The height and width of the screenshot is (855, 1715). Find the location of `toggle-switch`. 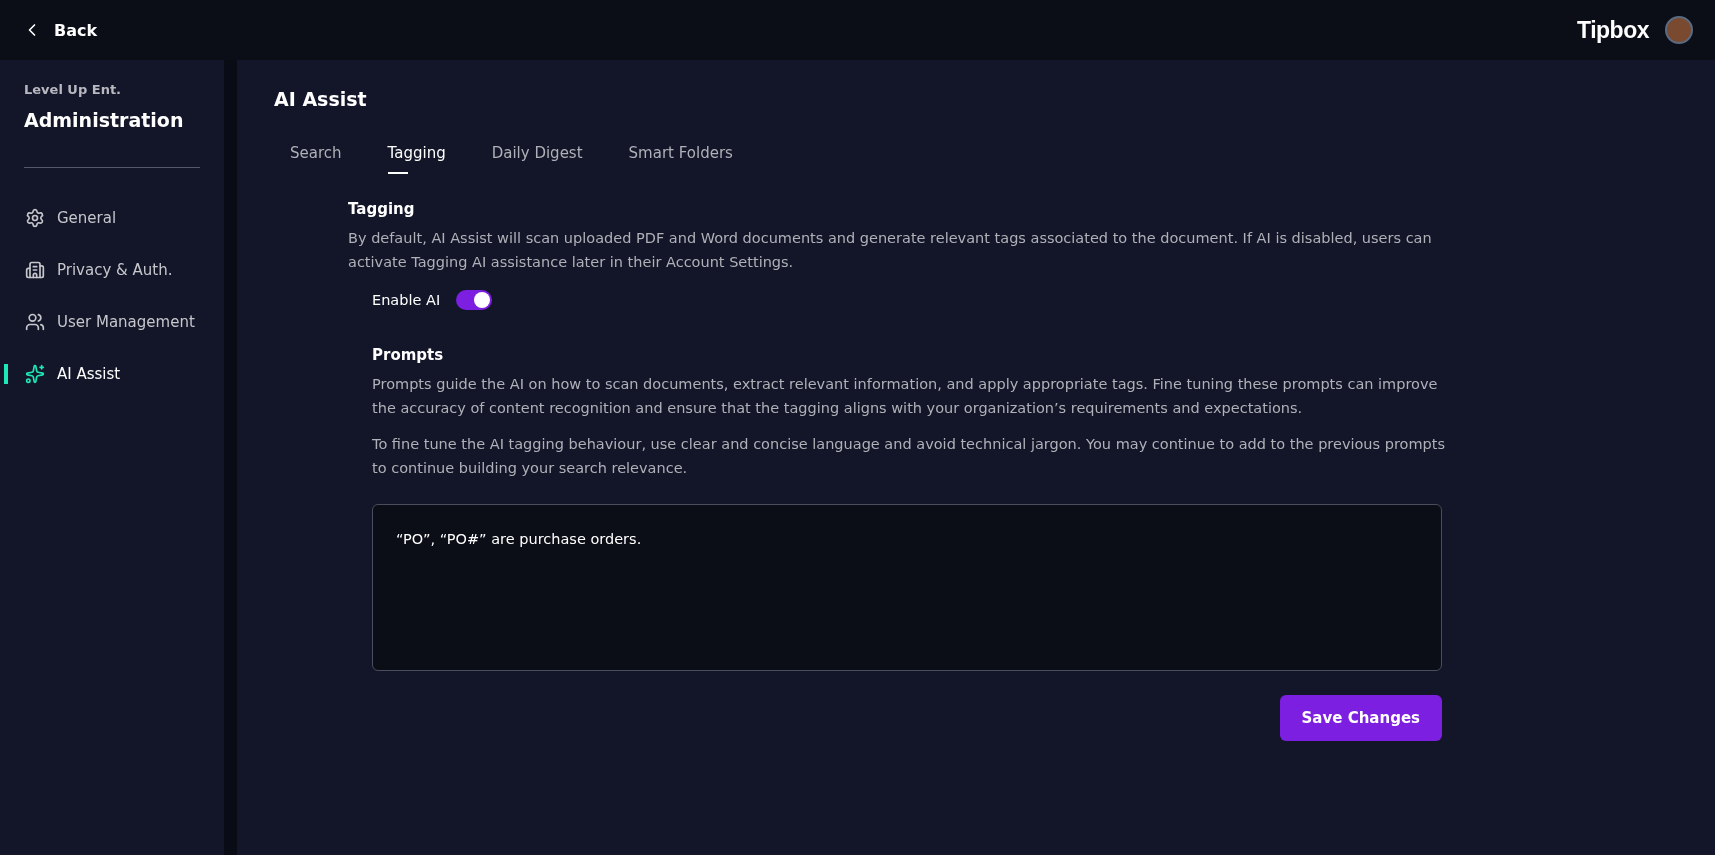

toggle-switch is located at coordinates (474, 300).